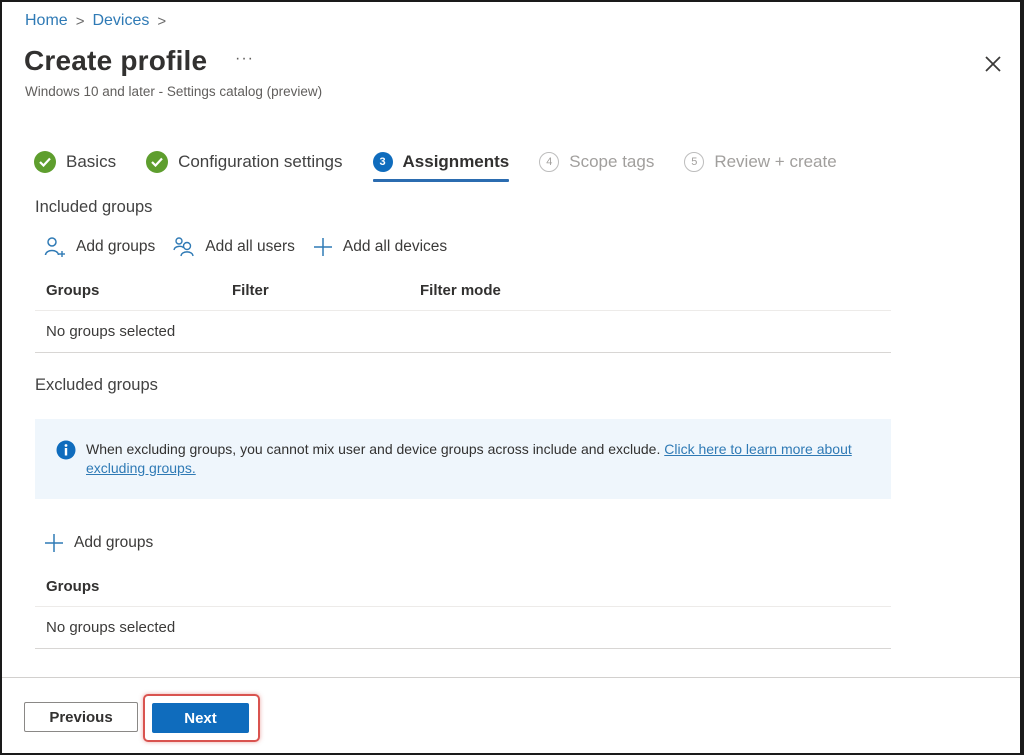 The image size is (1024, 755). Describe the element at coordinates (94, 207) in the screenshot. I see `included-groups-heading: Included groups` at that location.